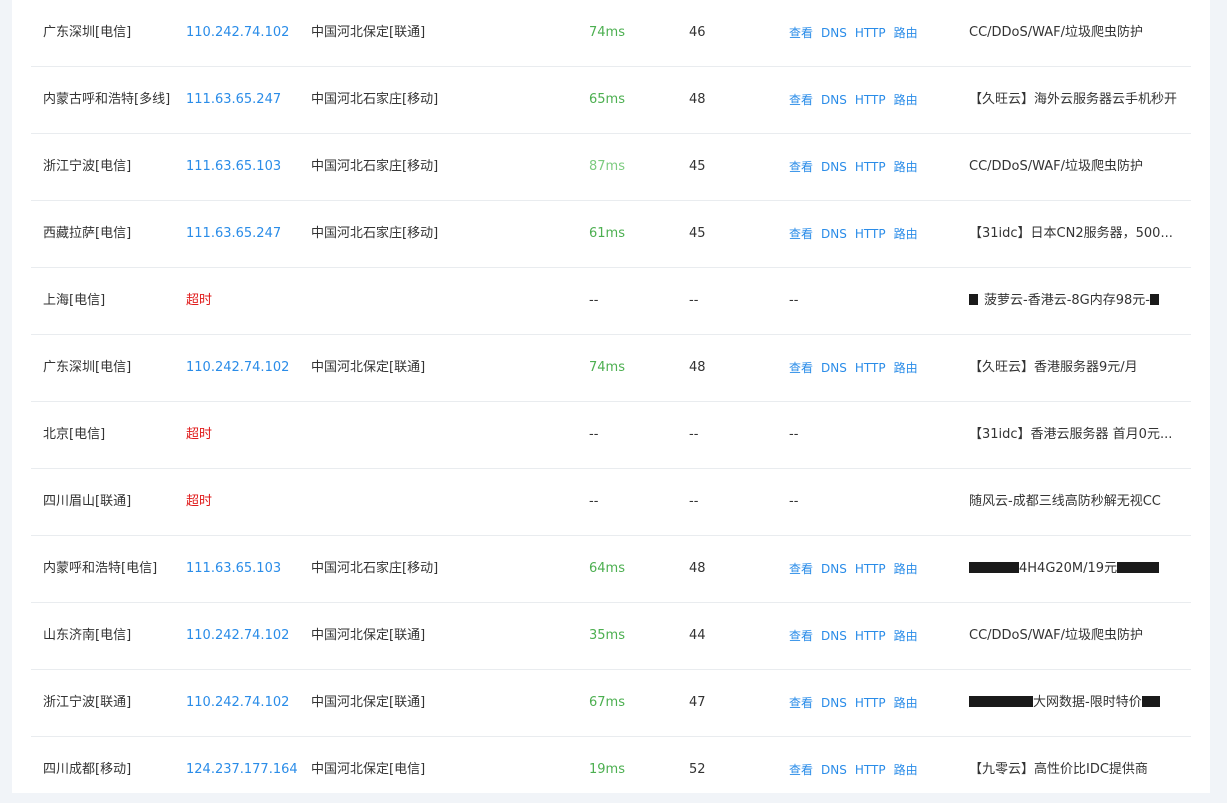 The image size is (1227, 803). What do you see at coordinates (794, 501) in the screenshot?
I see `actions-placeholder: --` at bounding box center [794, 501].